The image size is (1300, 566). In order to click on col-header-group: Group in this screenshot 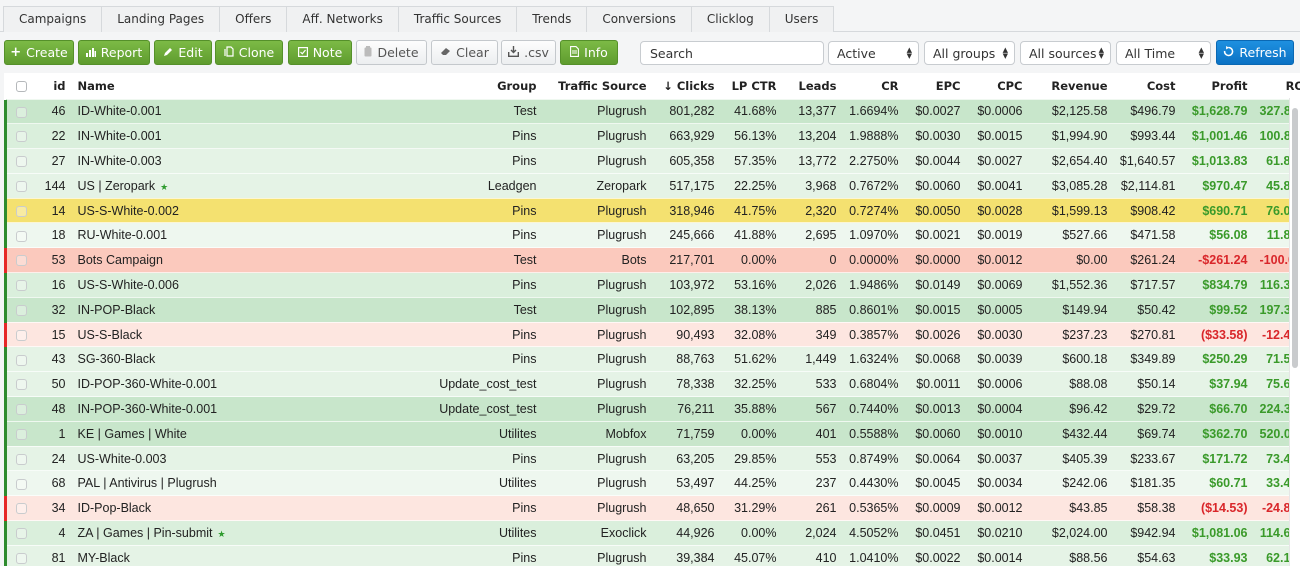, I will do `click(427, 86)`.